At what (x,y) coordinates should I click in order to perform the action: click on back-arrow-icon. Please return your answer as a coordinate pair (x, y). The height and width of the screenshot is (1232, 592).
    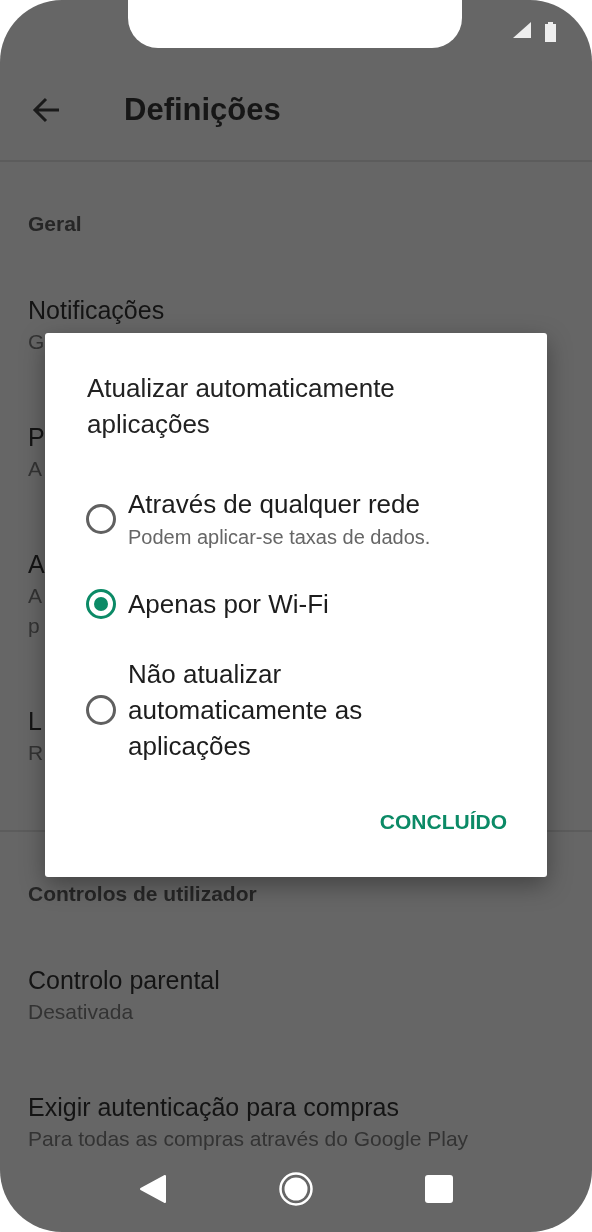
    Looking at the image, I should click on (46, 110).